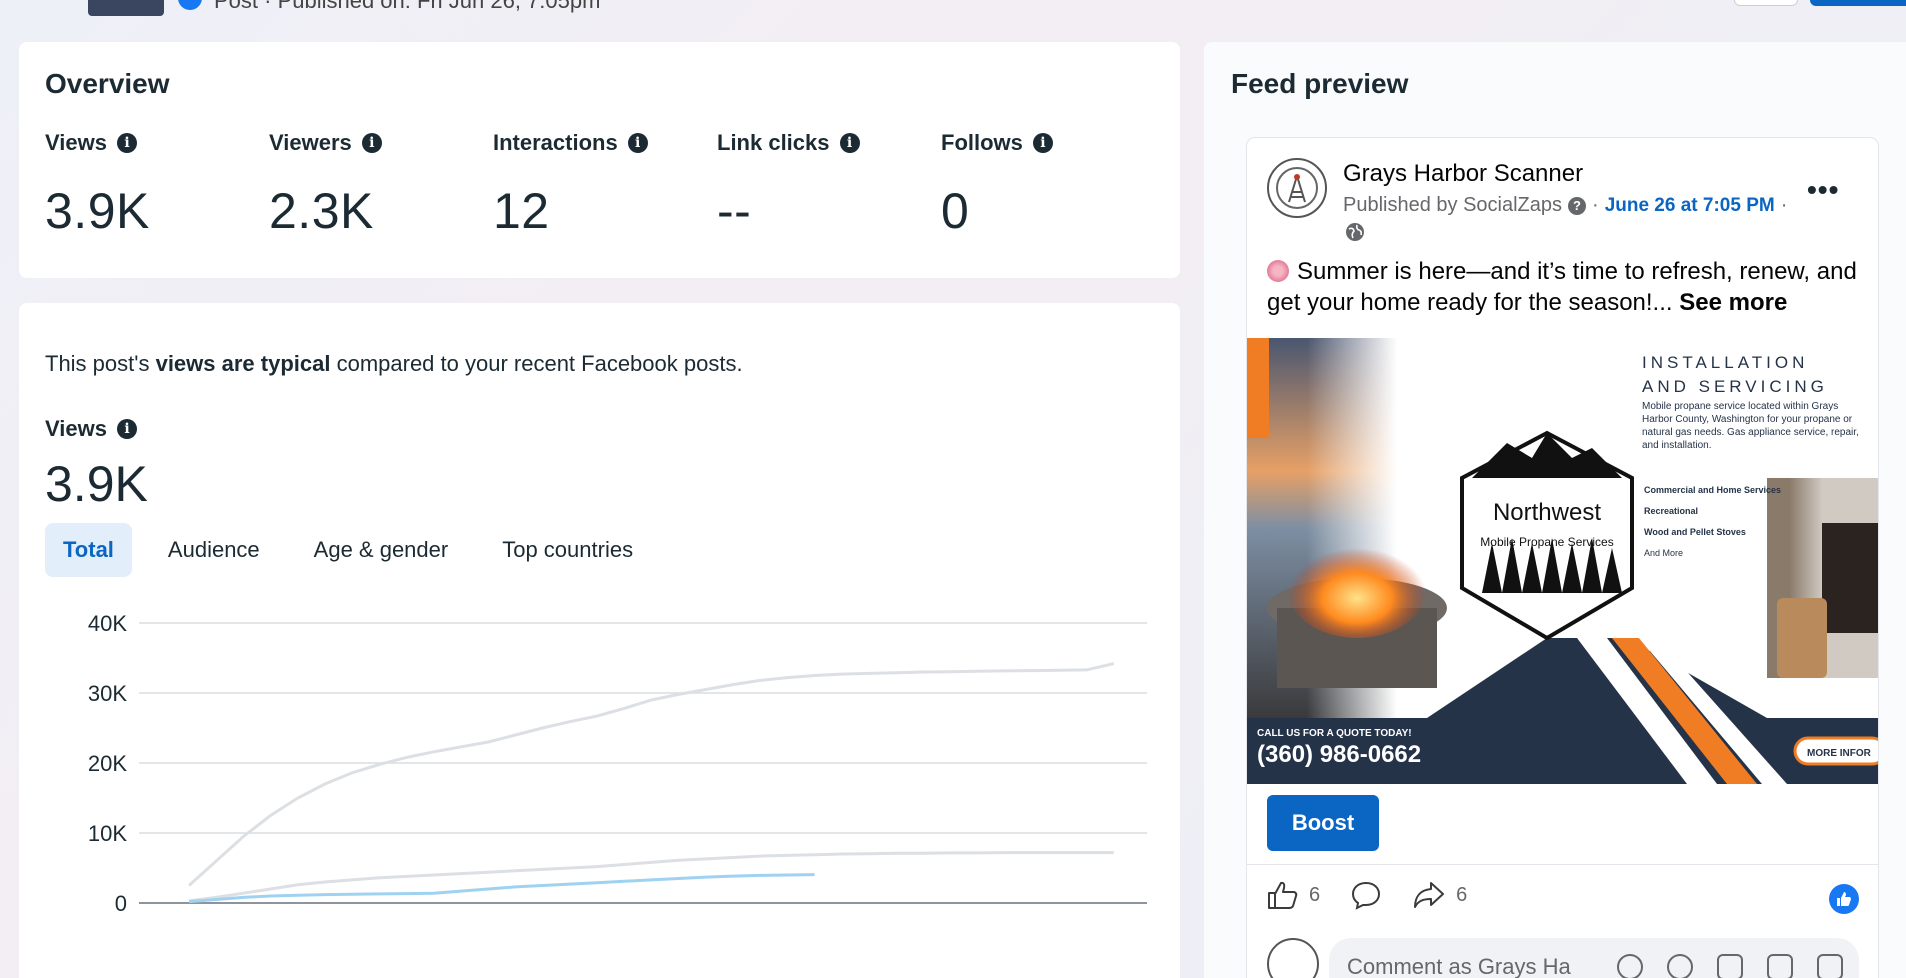 The image size is (1906, 978). Describe the element at coordinates (1463, 174) in the screenshot. I see `page-name: Grays Harbor Scanner` at that location.